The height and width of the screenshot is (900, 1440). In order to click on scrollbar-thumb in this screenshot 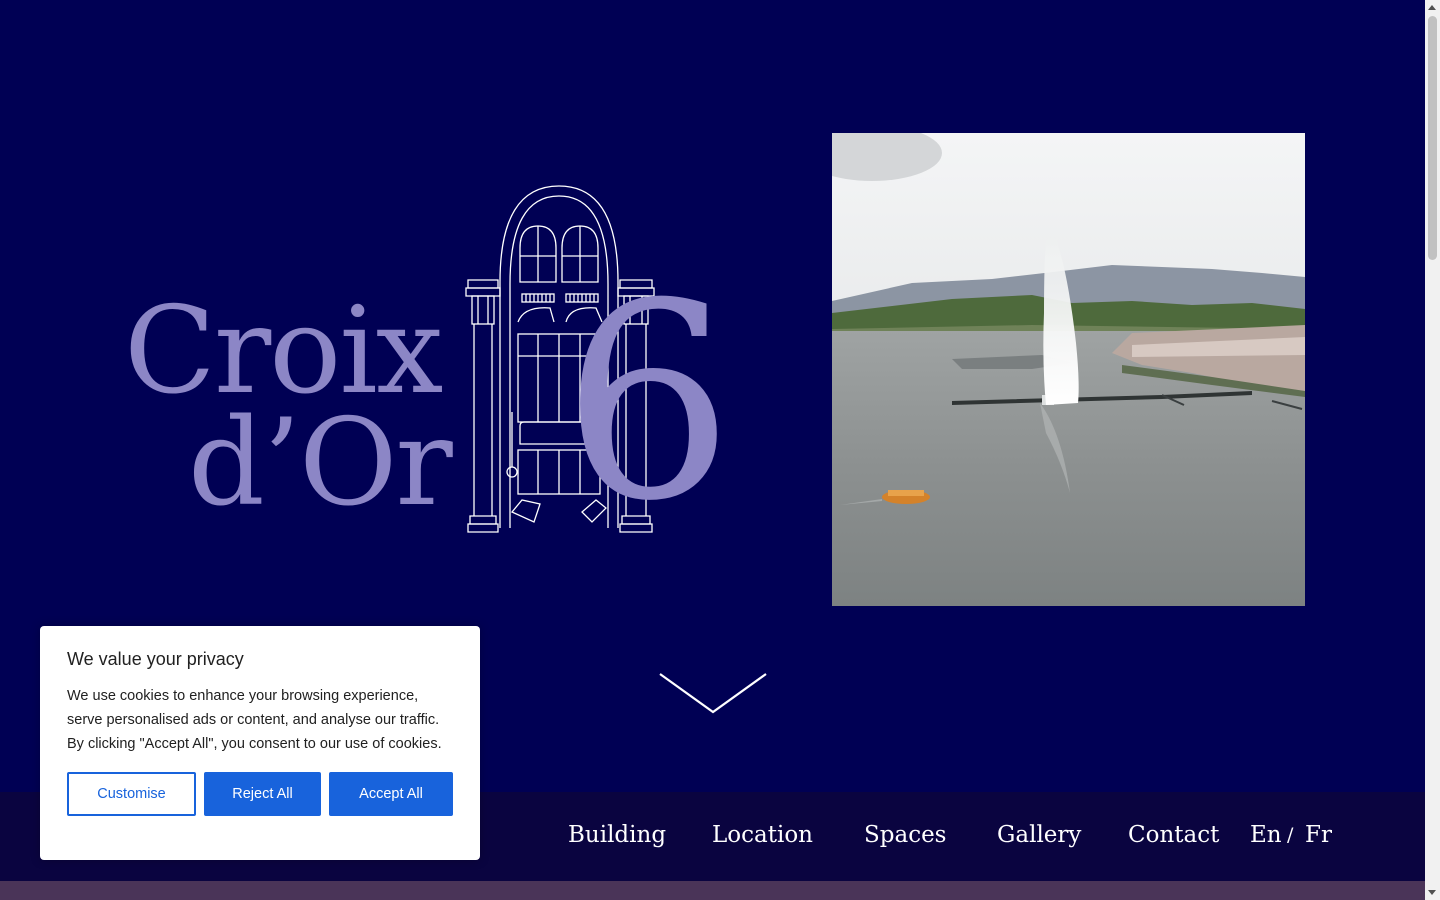, I will do `click(1432, 138)`.